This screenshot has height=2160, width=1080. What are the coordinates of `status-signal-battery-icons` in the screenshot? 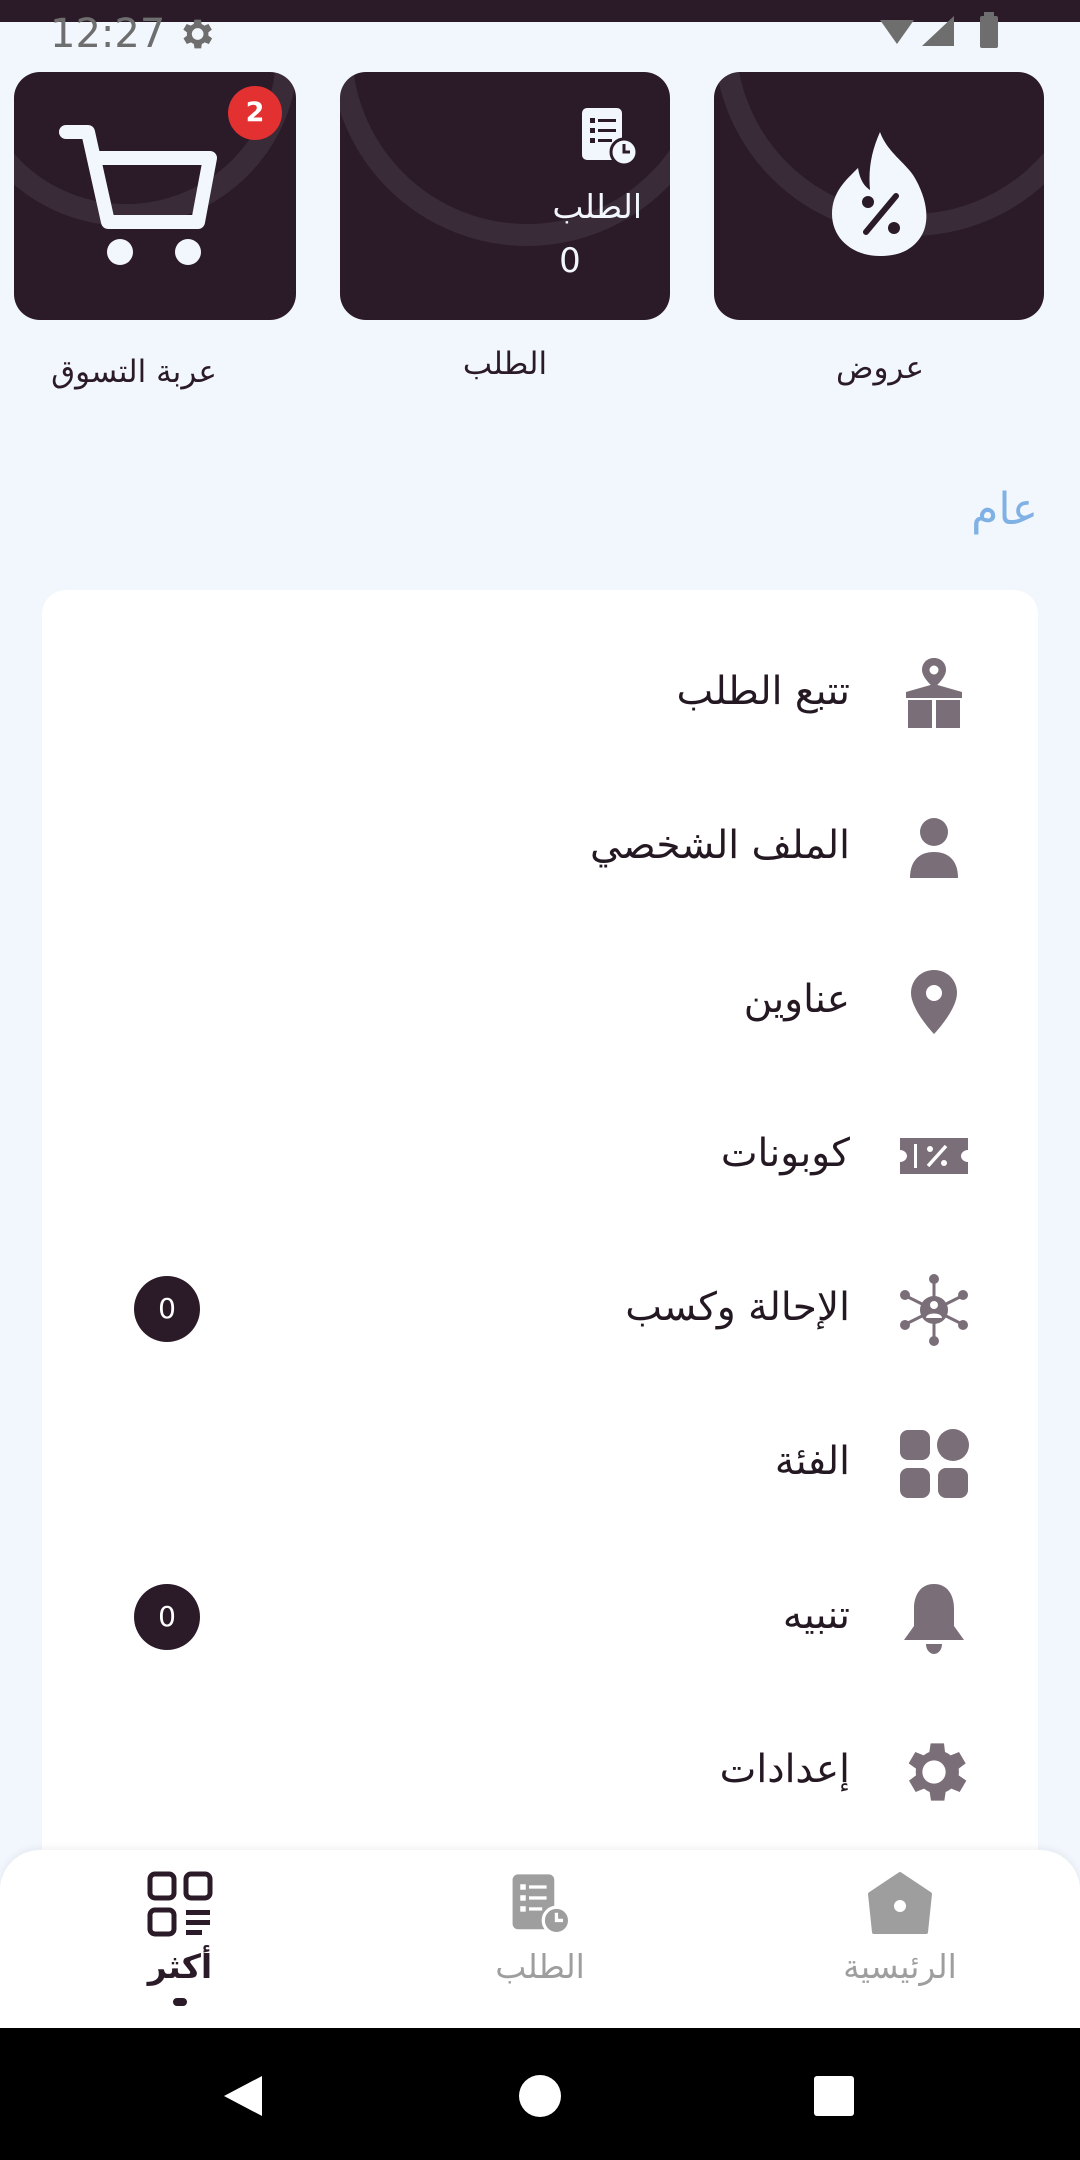 It's located at (939, 30).